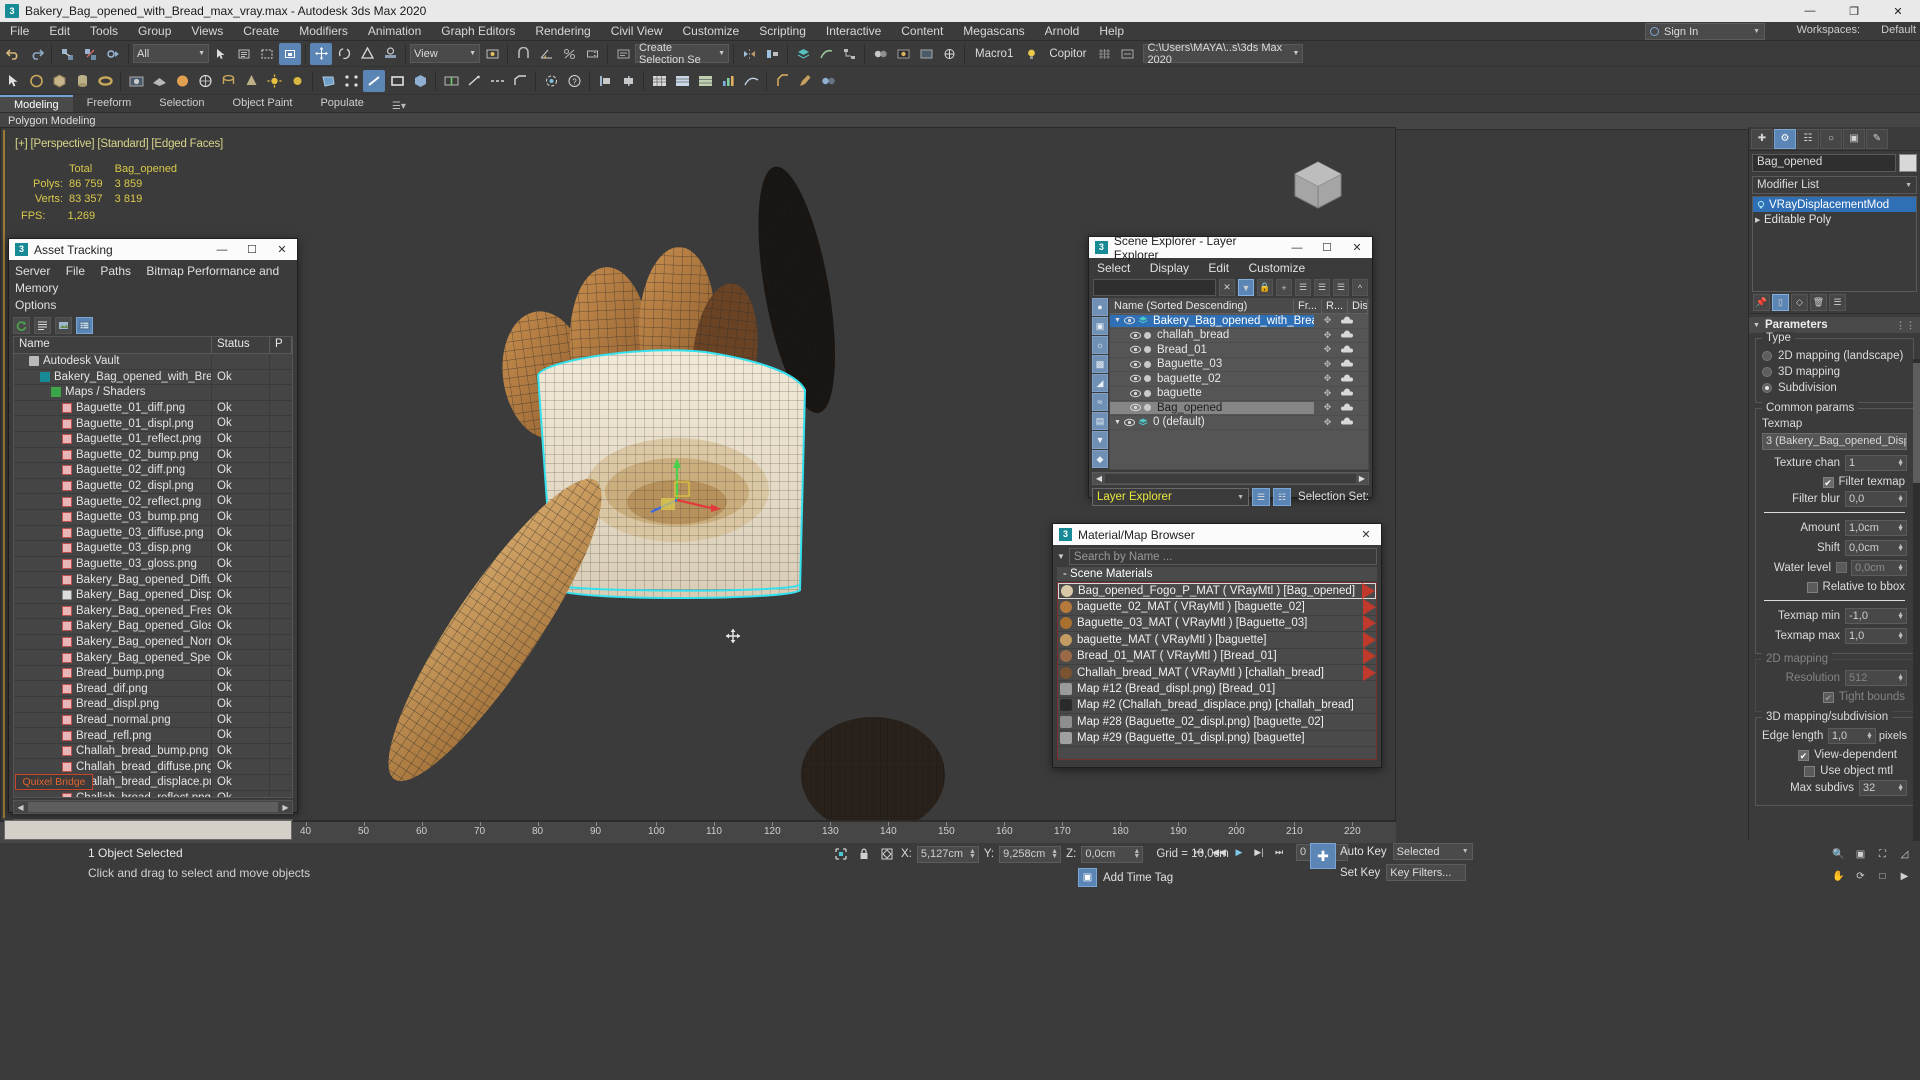  What do you see at coordinates (1834, 185) in the screenshot?
I see `modifier-list-combo: Modifier List ▼` at bounding box center [1834, 185].